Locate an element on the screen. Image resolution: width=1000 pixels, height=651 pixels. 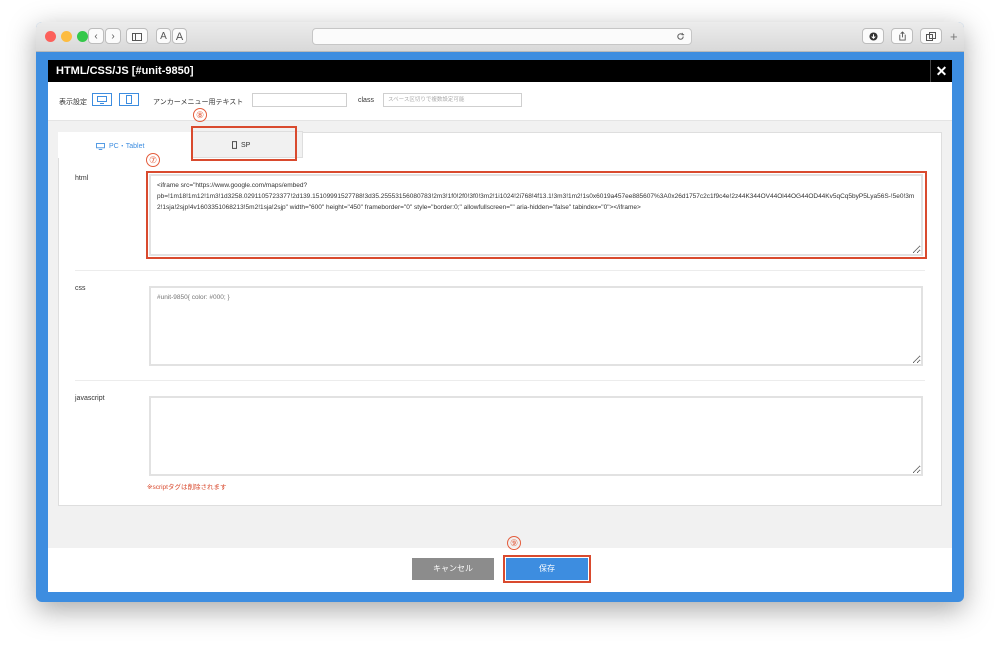
annotation-frame-sp-tab is located at coordinates (244, 143).